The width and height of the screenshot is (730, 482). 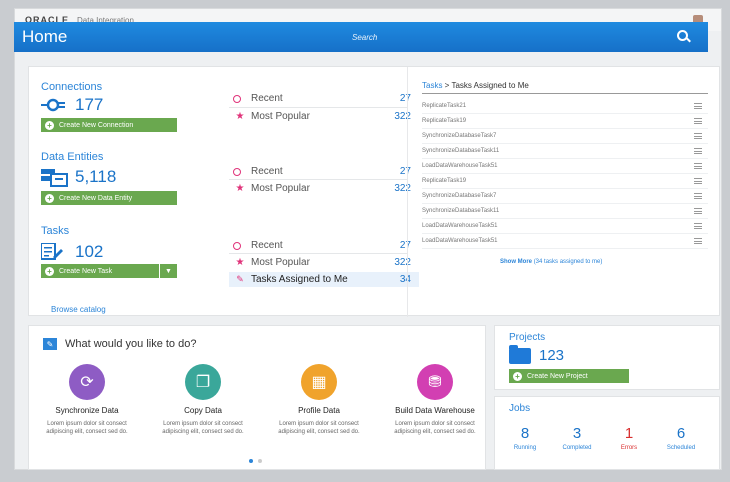 I want to click on create-project-button: + Create New Project, so click(x=569, y=376).